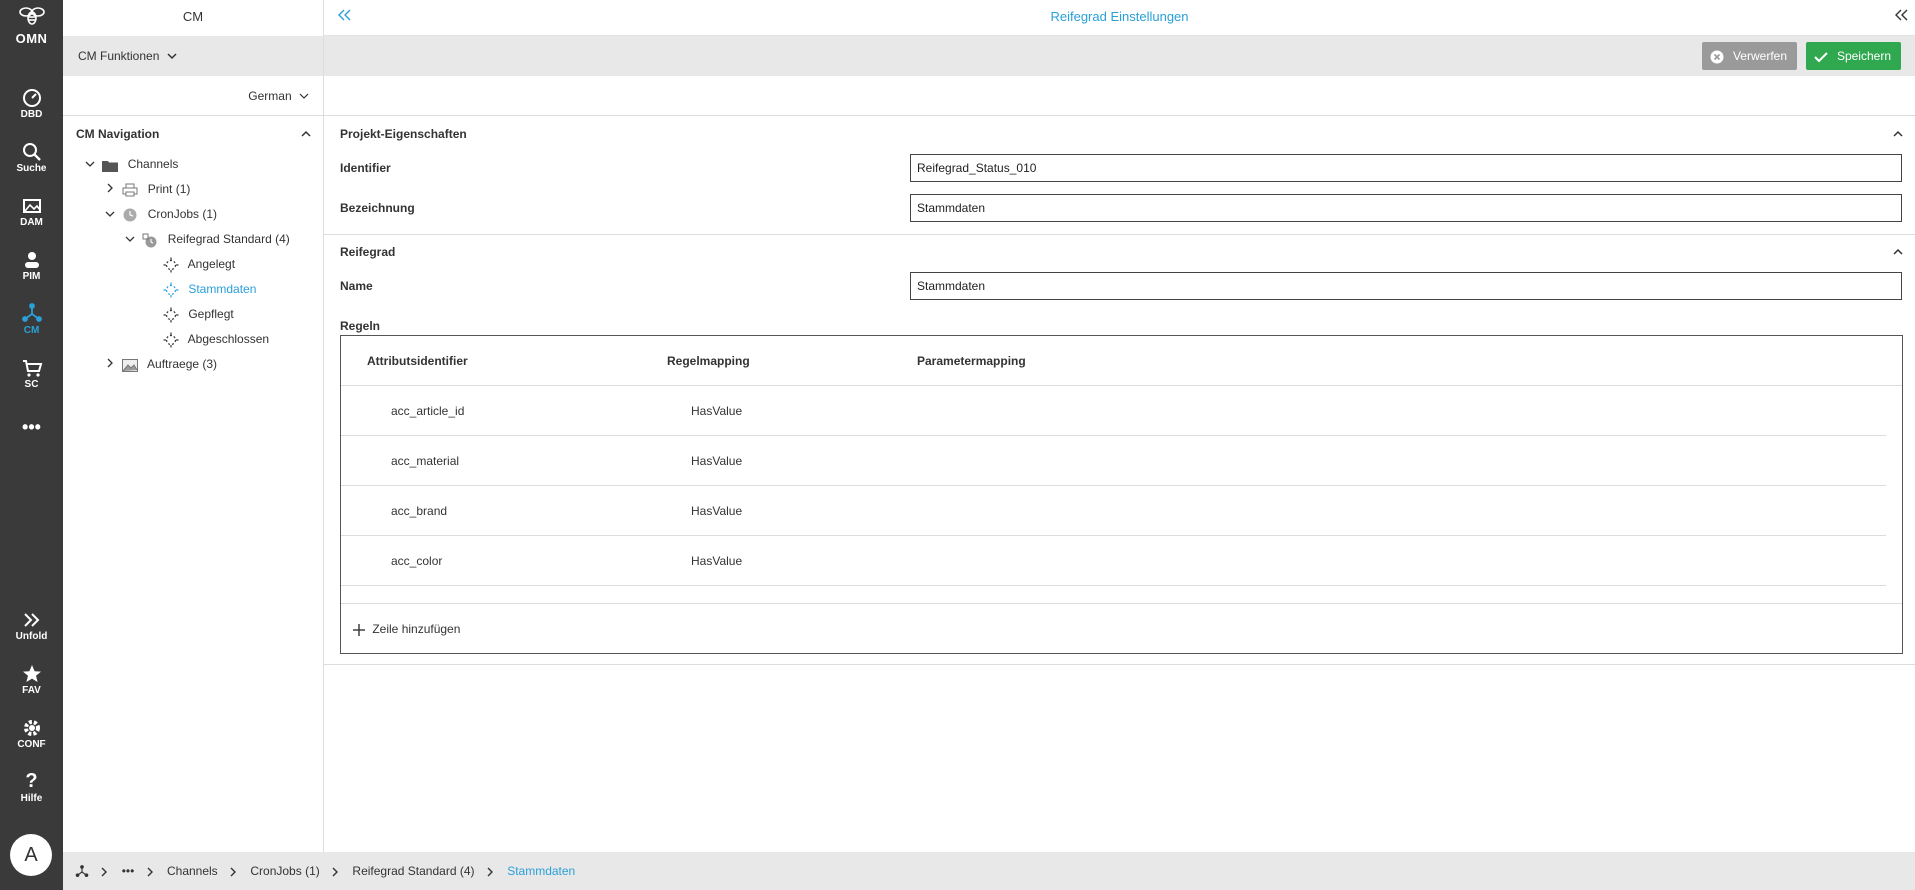 This screenshot has height=890, width=1915. Describe the element at coordinates (971, 361) in the screenshot. I see `column-header: Parametermapping` at that location.